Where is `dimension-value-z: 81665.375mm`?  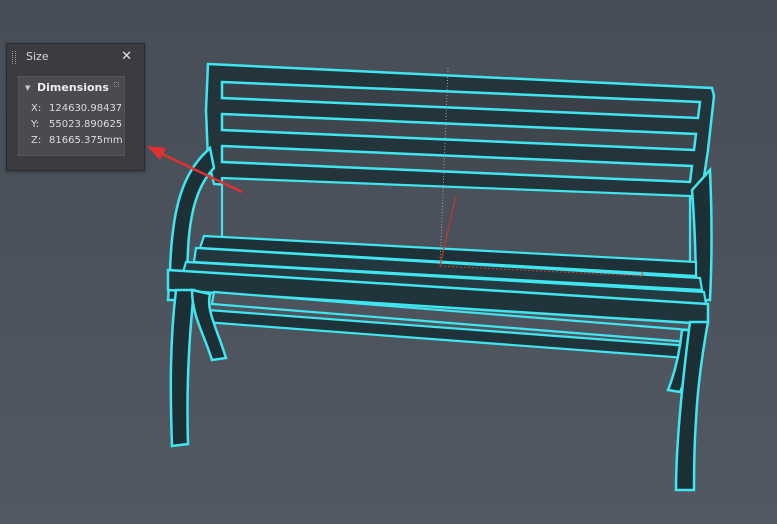 dimension-value-z: 81665.375mm is located at coordinates (86, 140).